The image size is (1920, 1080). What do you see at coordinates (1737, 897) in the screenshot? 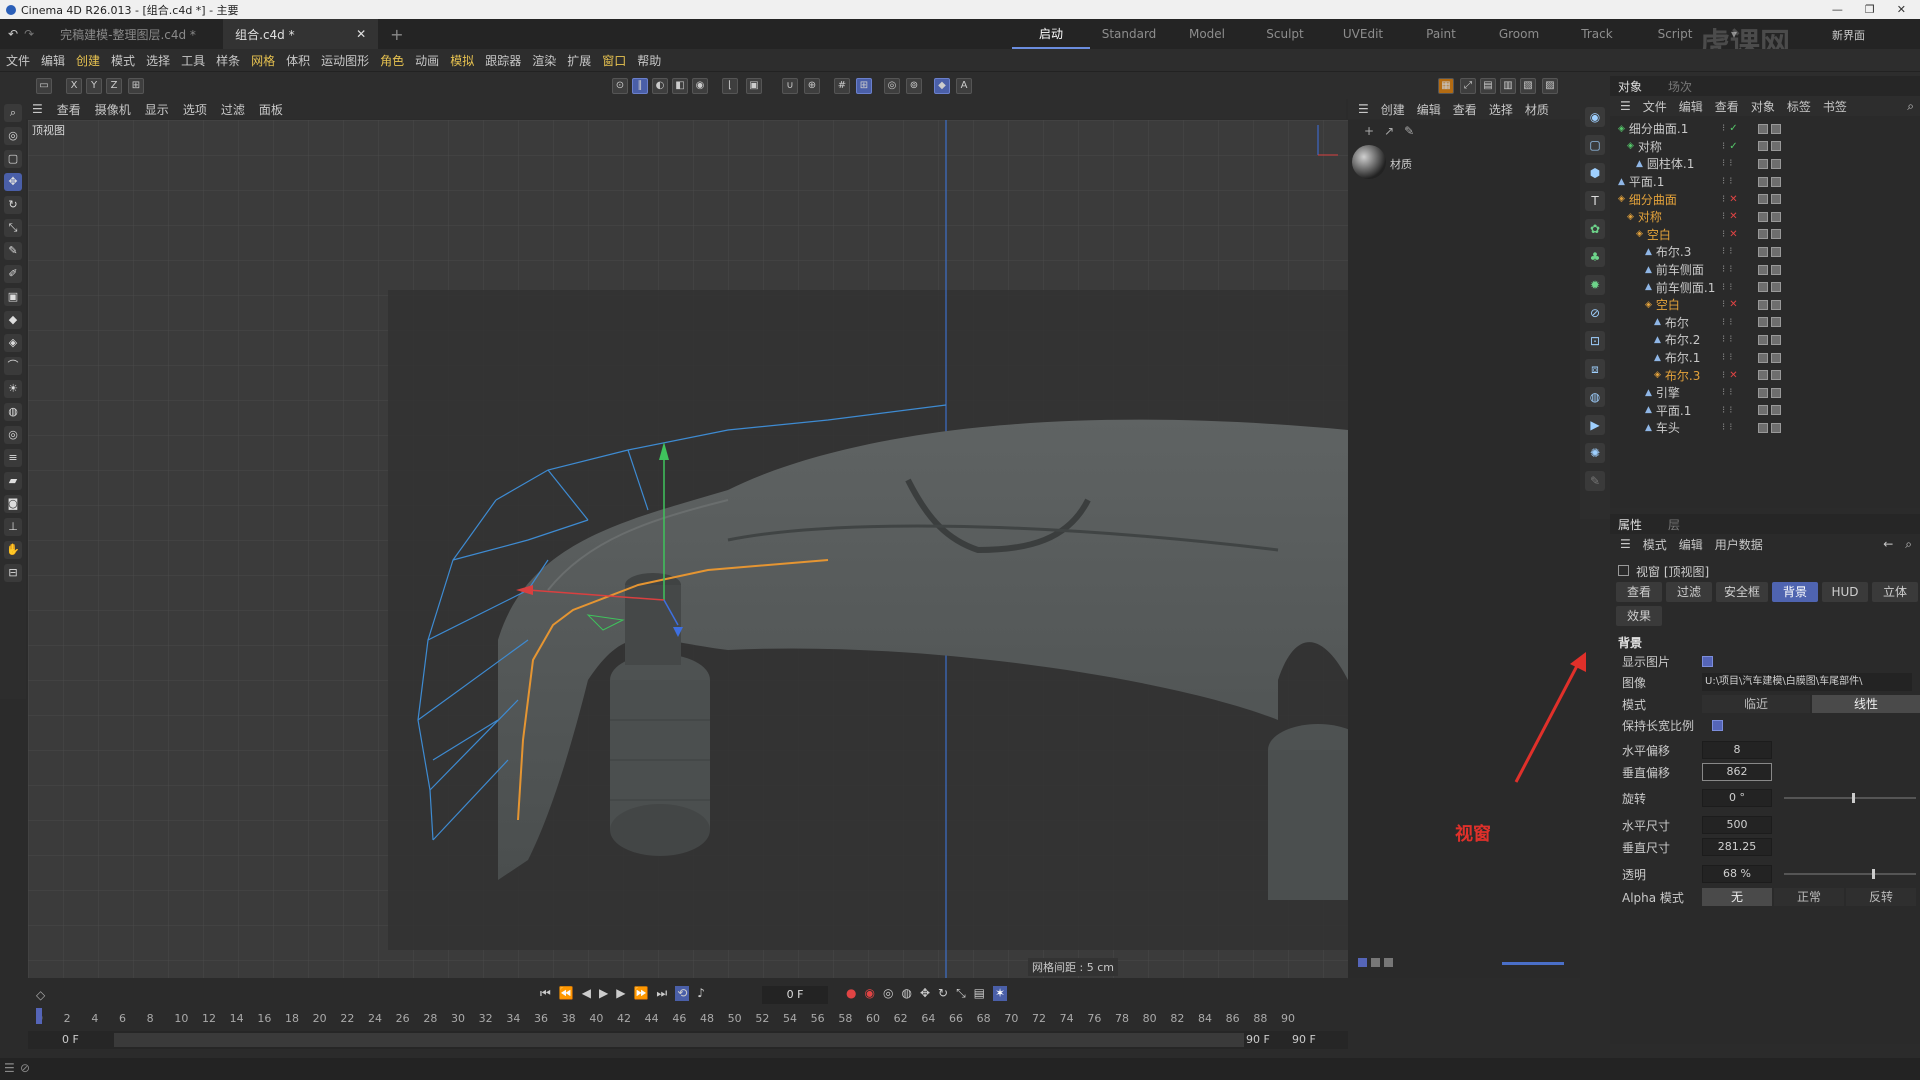
I see `alpha-none-button: 无` at bounding box center [1737, 897].